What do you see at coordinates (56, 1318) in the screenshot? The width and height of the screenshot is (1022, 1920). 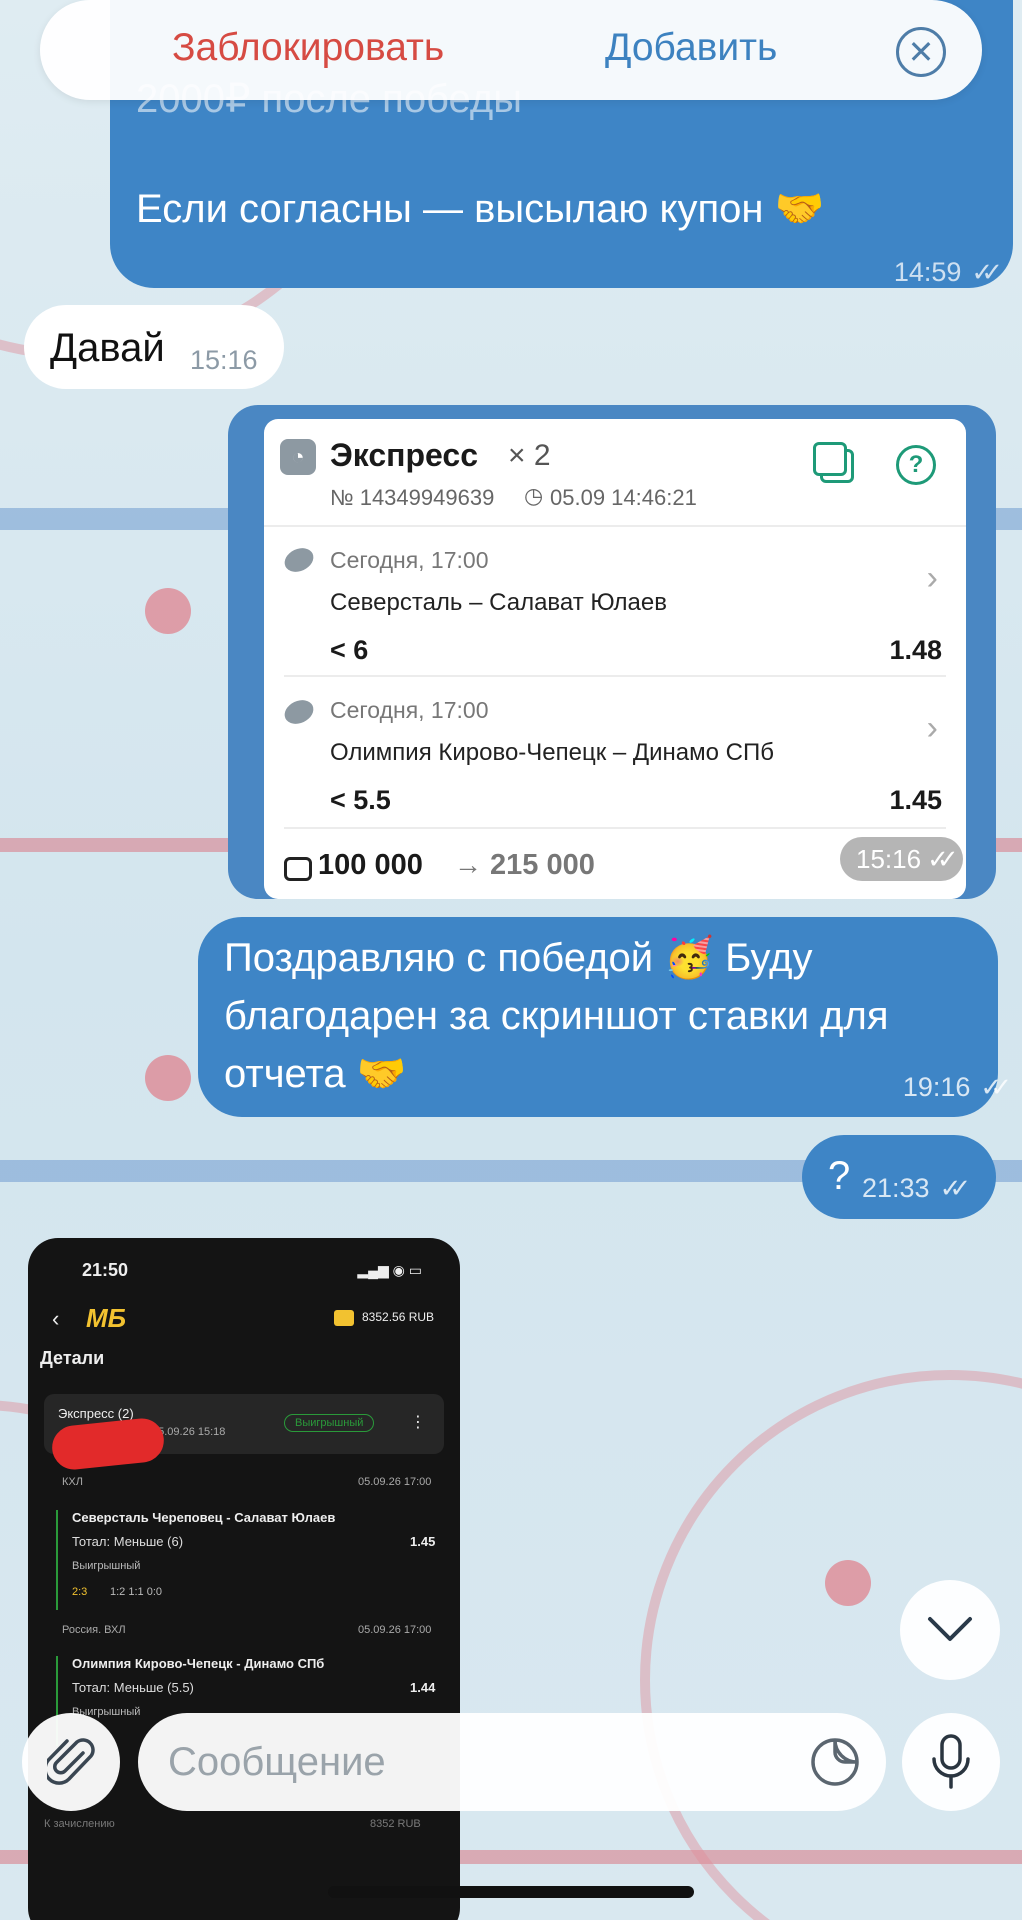 I see `back-icon: ‹` at bounding box center [56, 1318].